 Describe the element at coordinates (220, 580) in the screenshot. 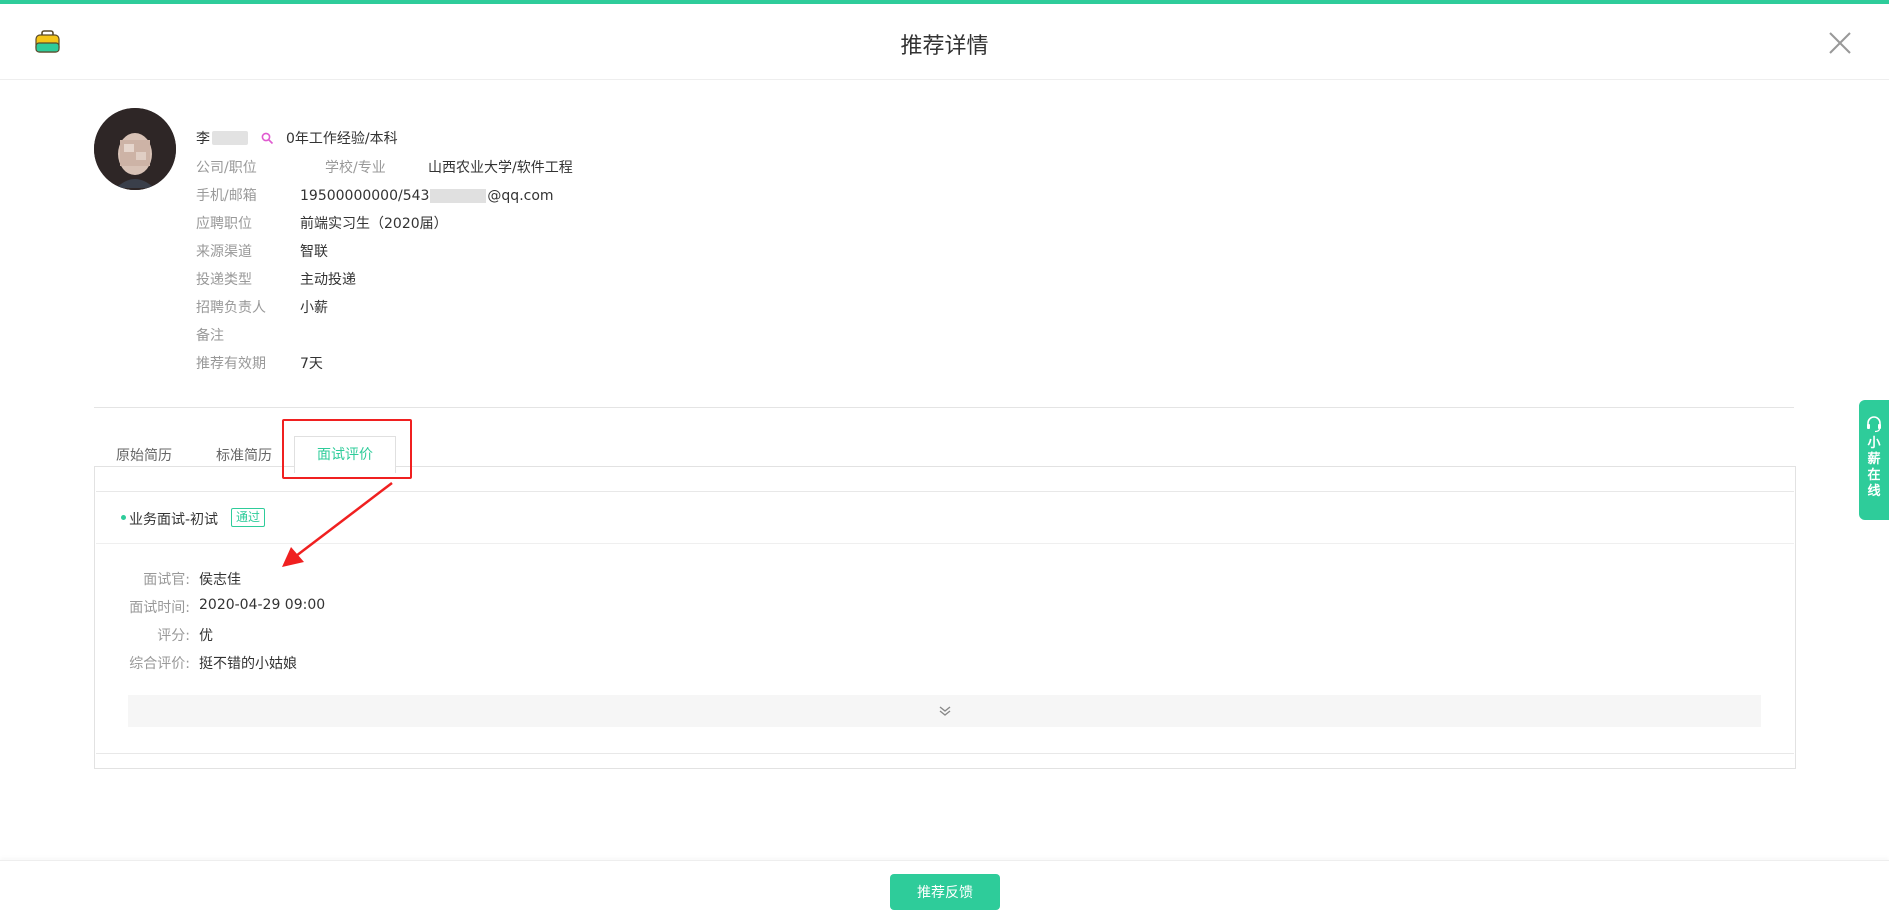

I see `interviewer-value: 侯志佳` at that location.